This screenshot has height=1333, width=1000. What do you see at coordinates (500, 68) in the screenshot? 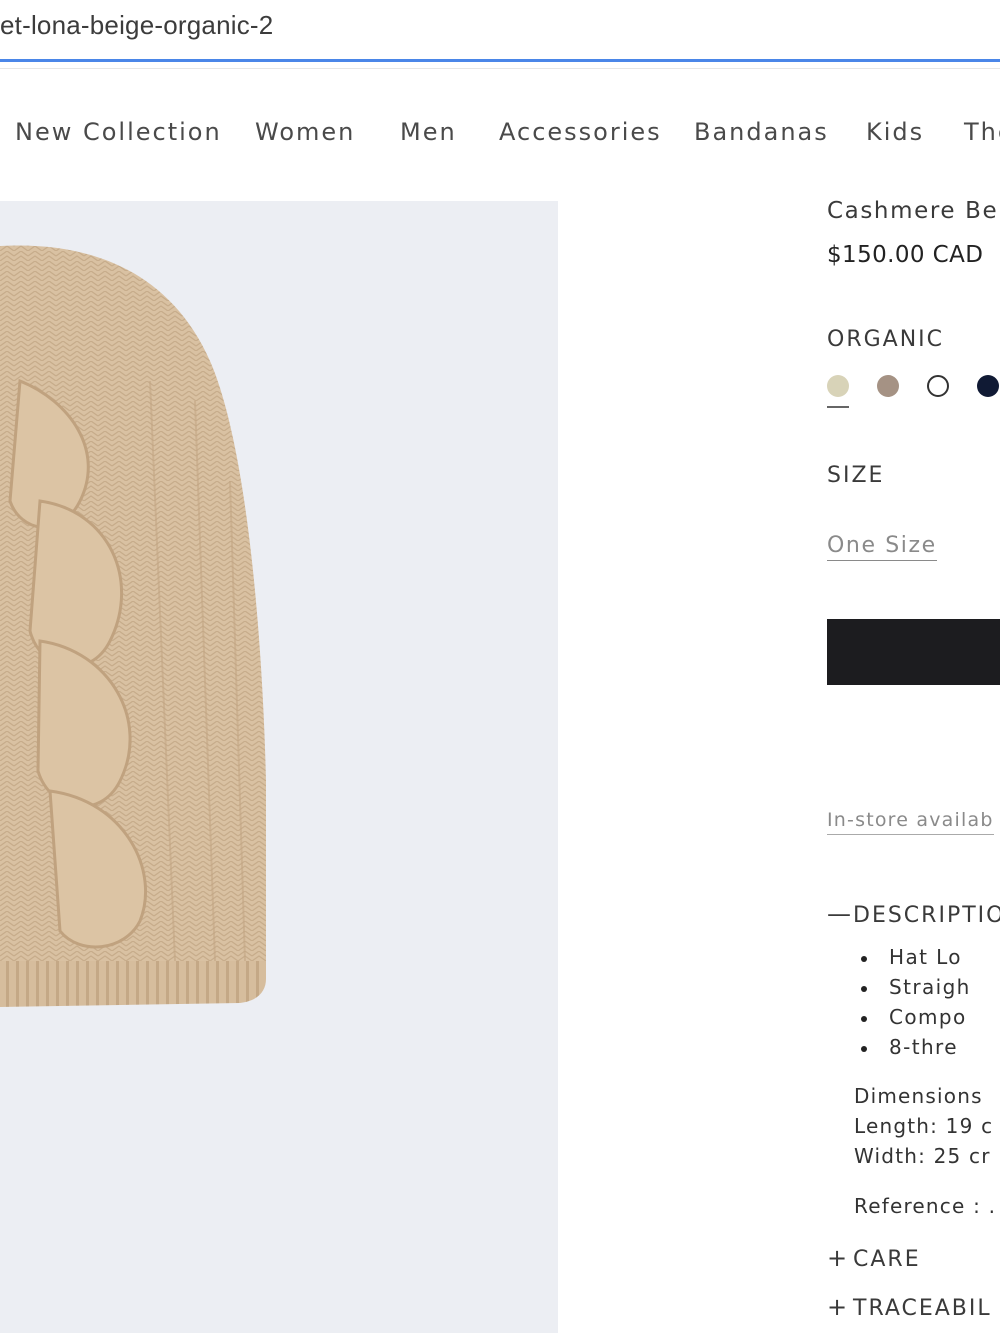
I see `divider` at bounding box center [500, 68].